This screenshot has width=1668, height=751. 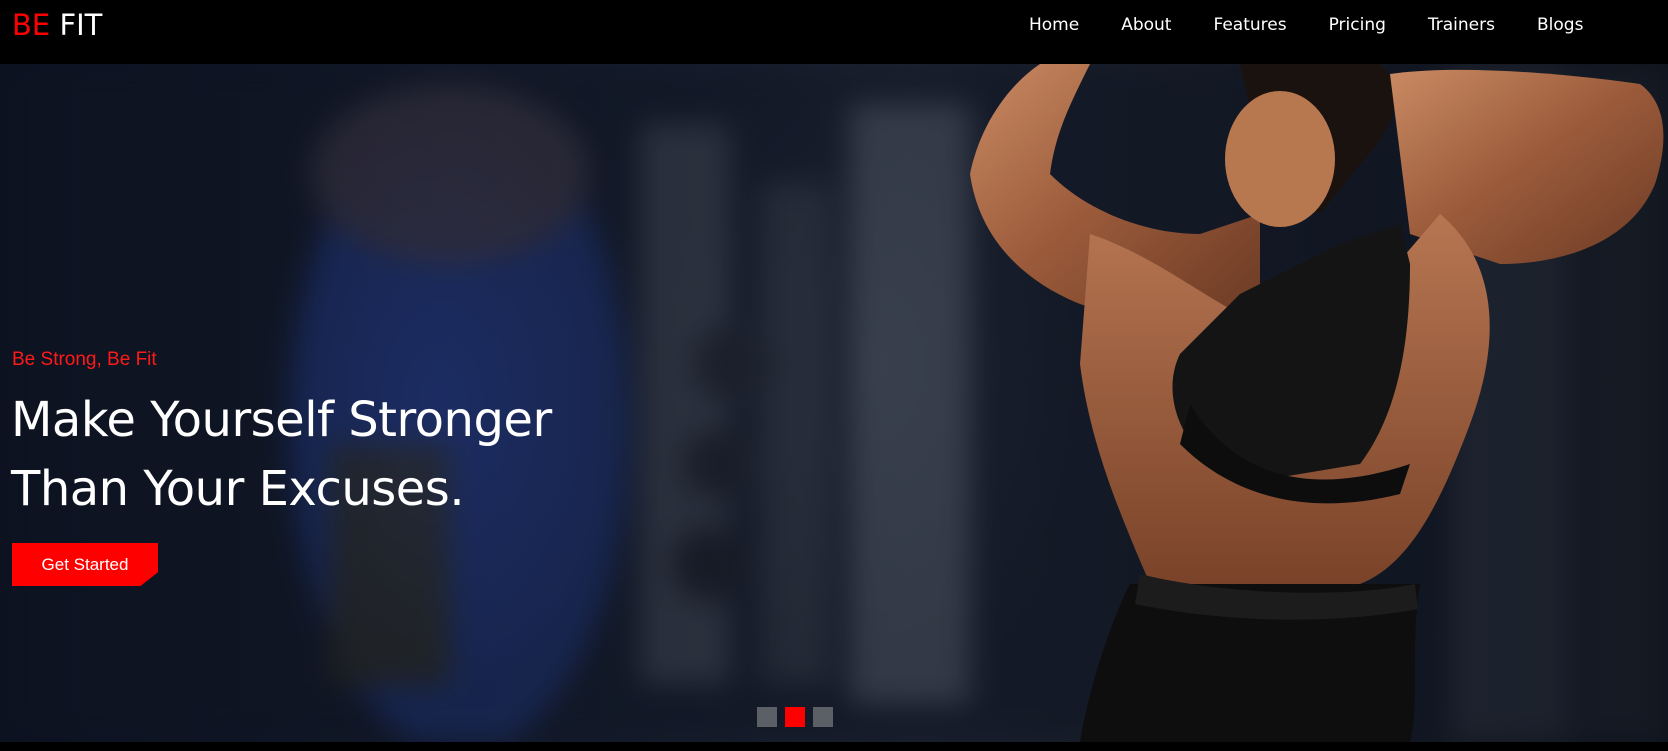 I want to click on nav-link-home: Home, so click(x=1054, y=25).